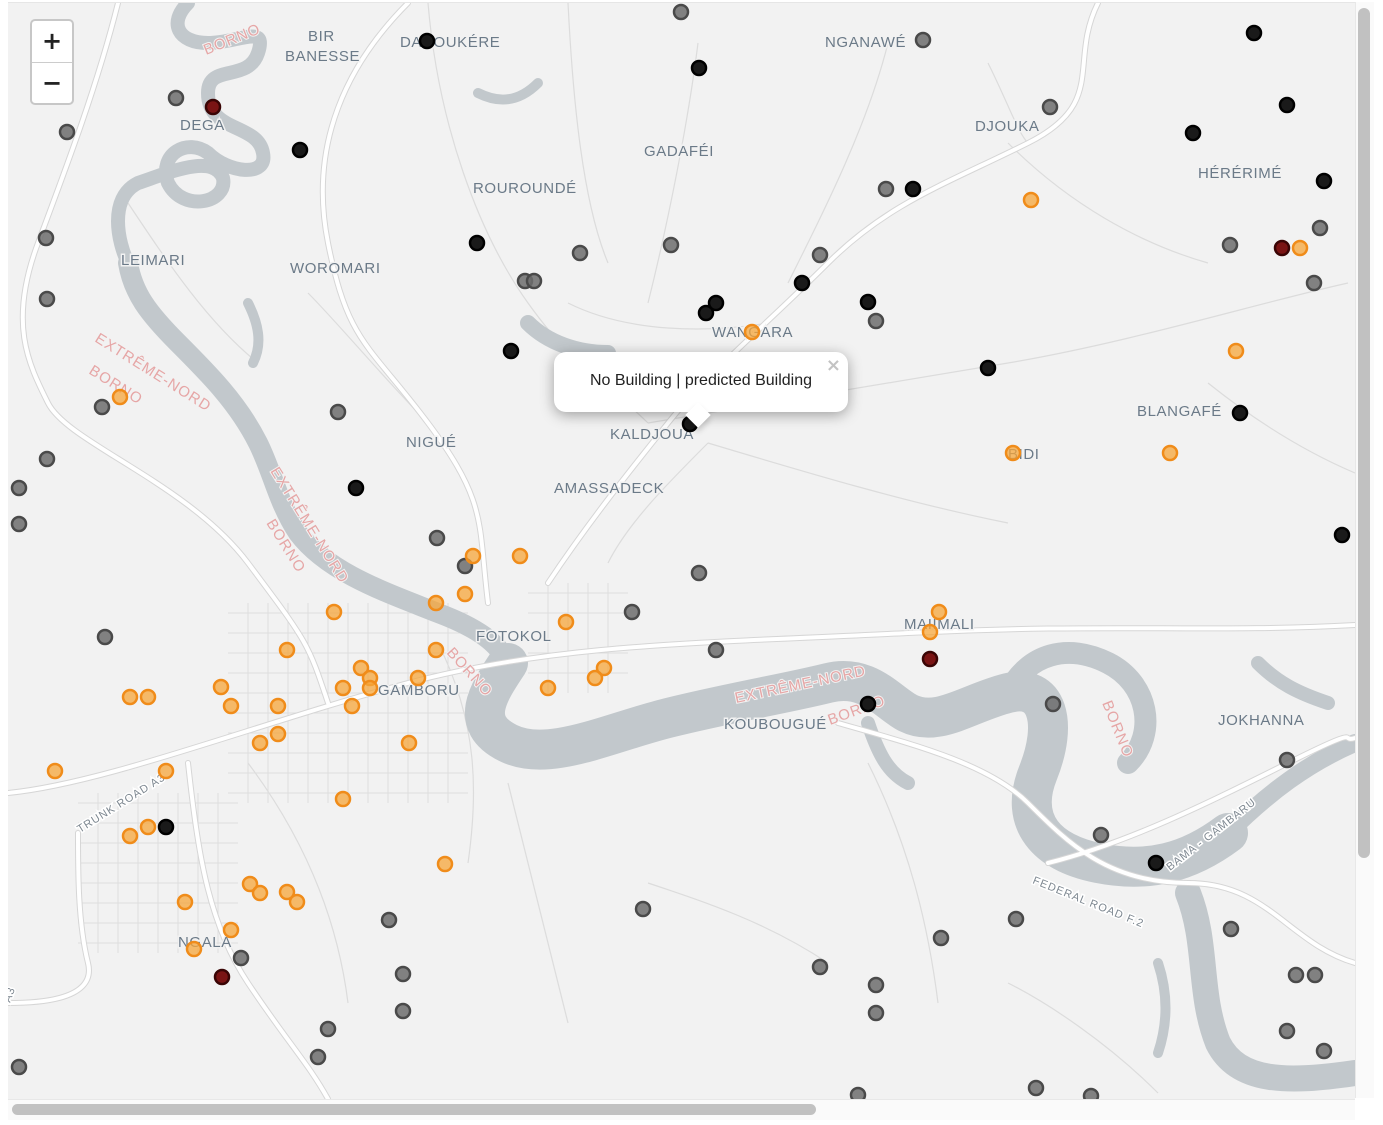 Image resolution: width=1383 pixels, height=1125 pixels. Describe the element at coordinates (52, 82) in the screenshot. I see `zoom-out-button: −` at that location.